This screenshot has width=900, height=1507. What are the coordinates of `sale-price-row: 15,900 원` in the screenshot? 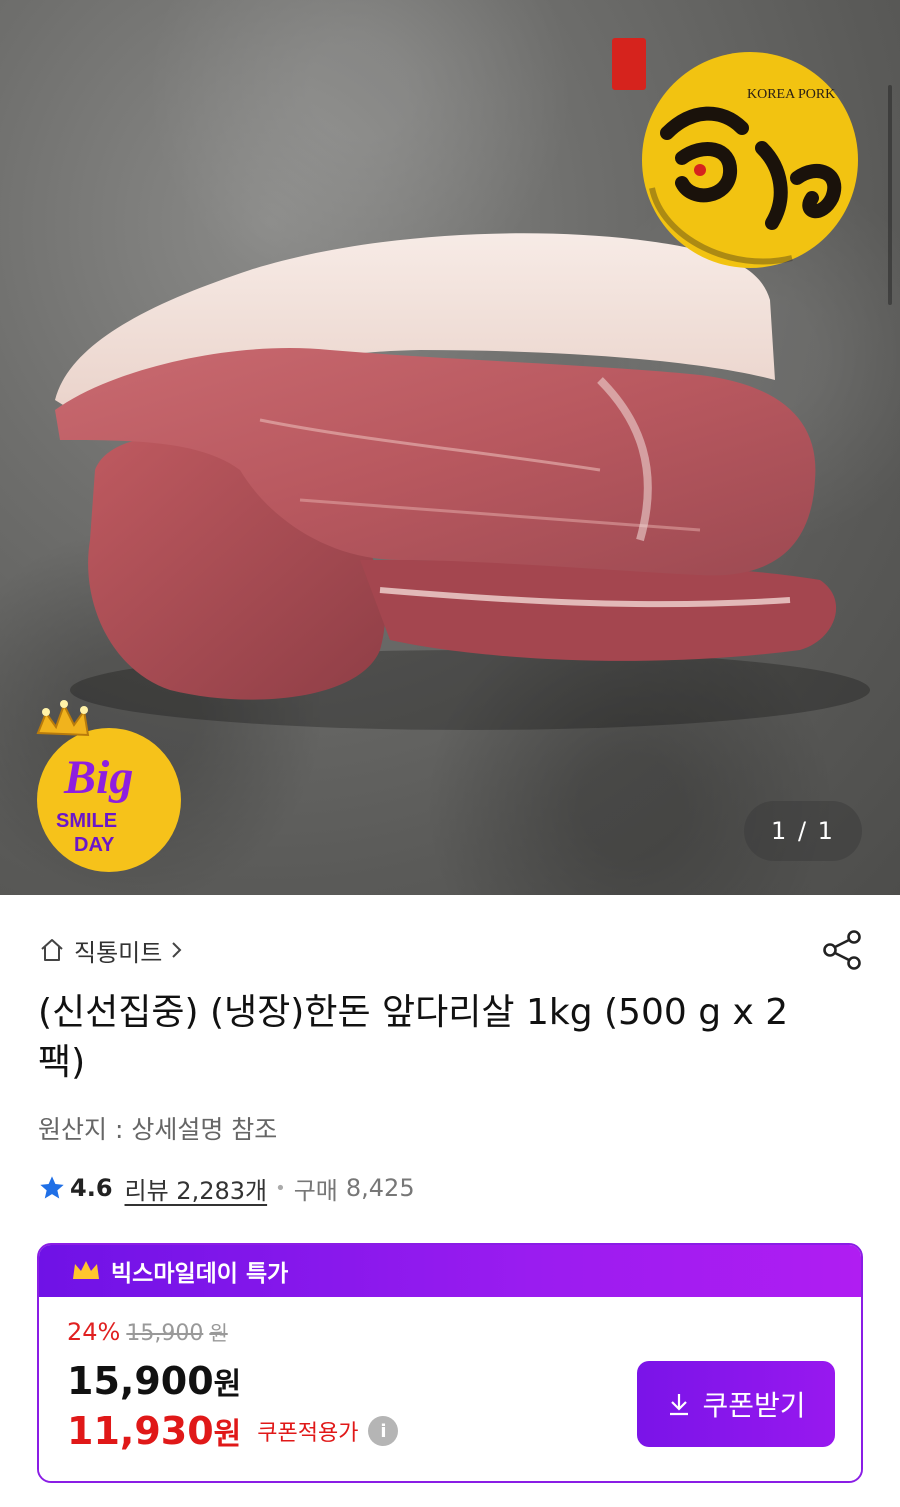 It's located at (154, 1381).